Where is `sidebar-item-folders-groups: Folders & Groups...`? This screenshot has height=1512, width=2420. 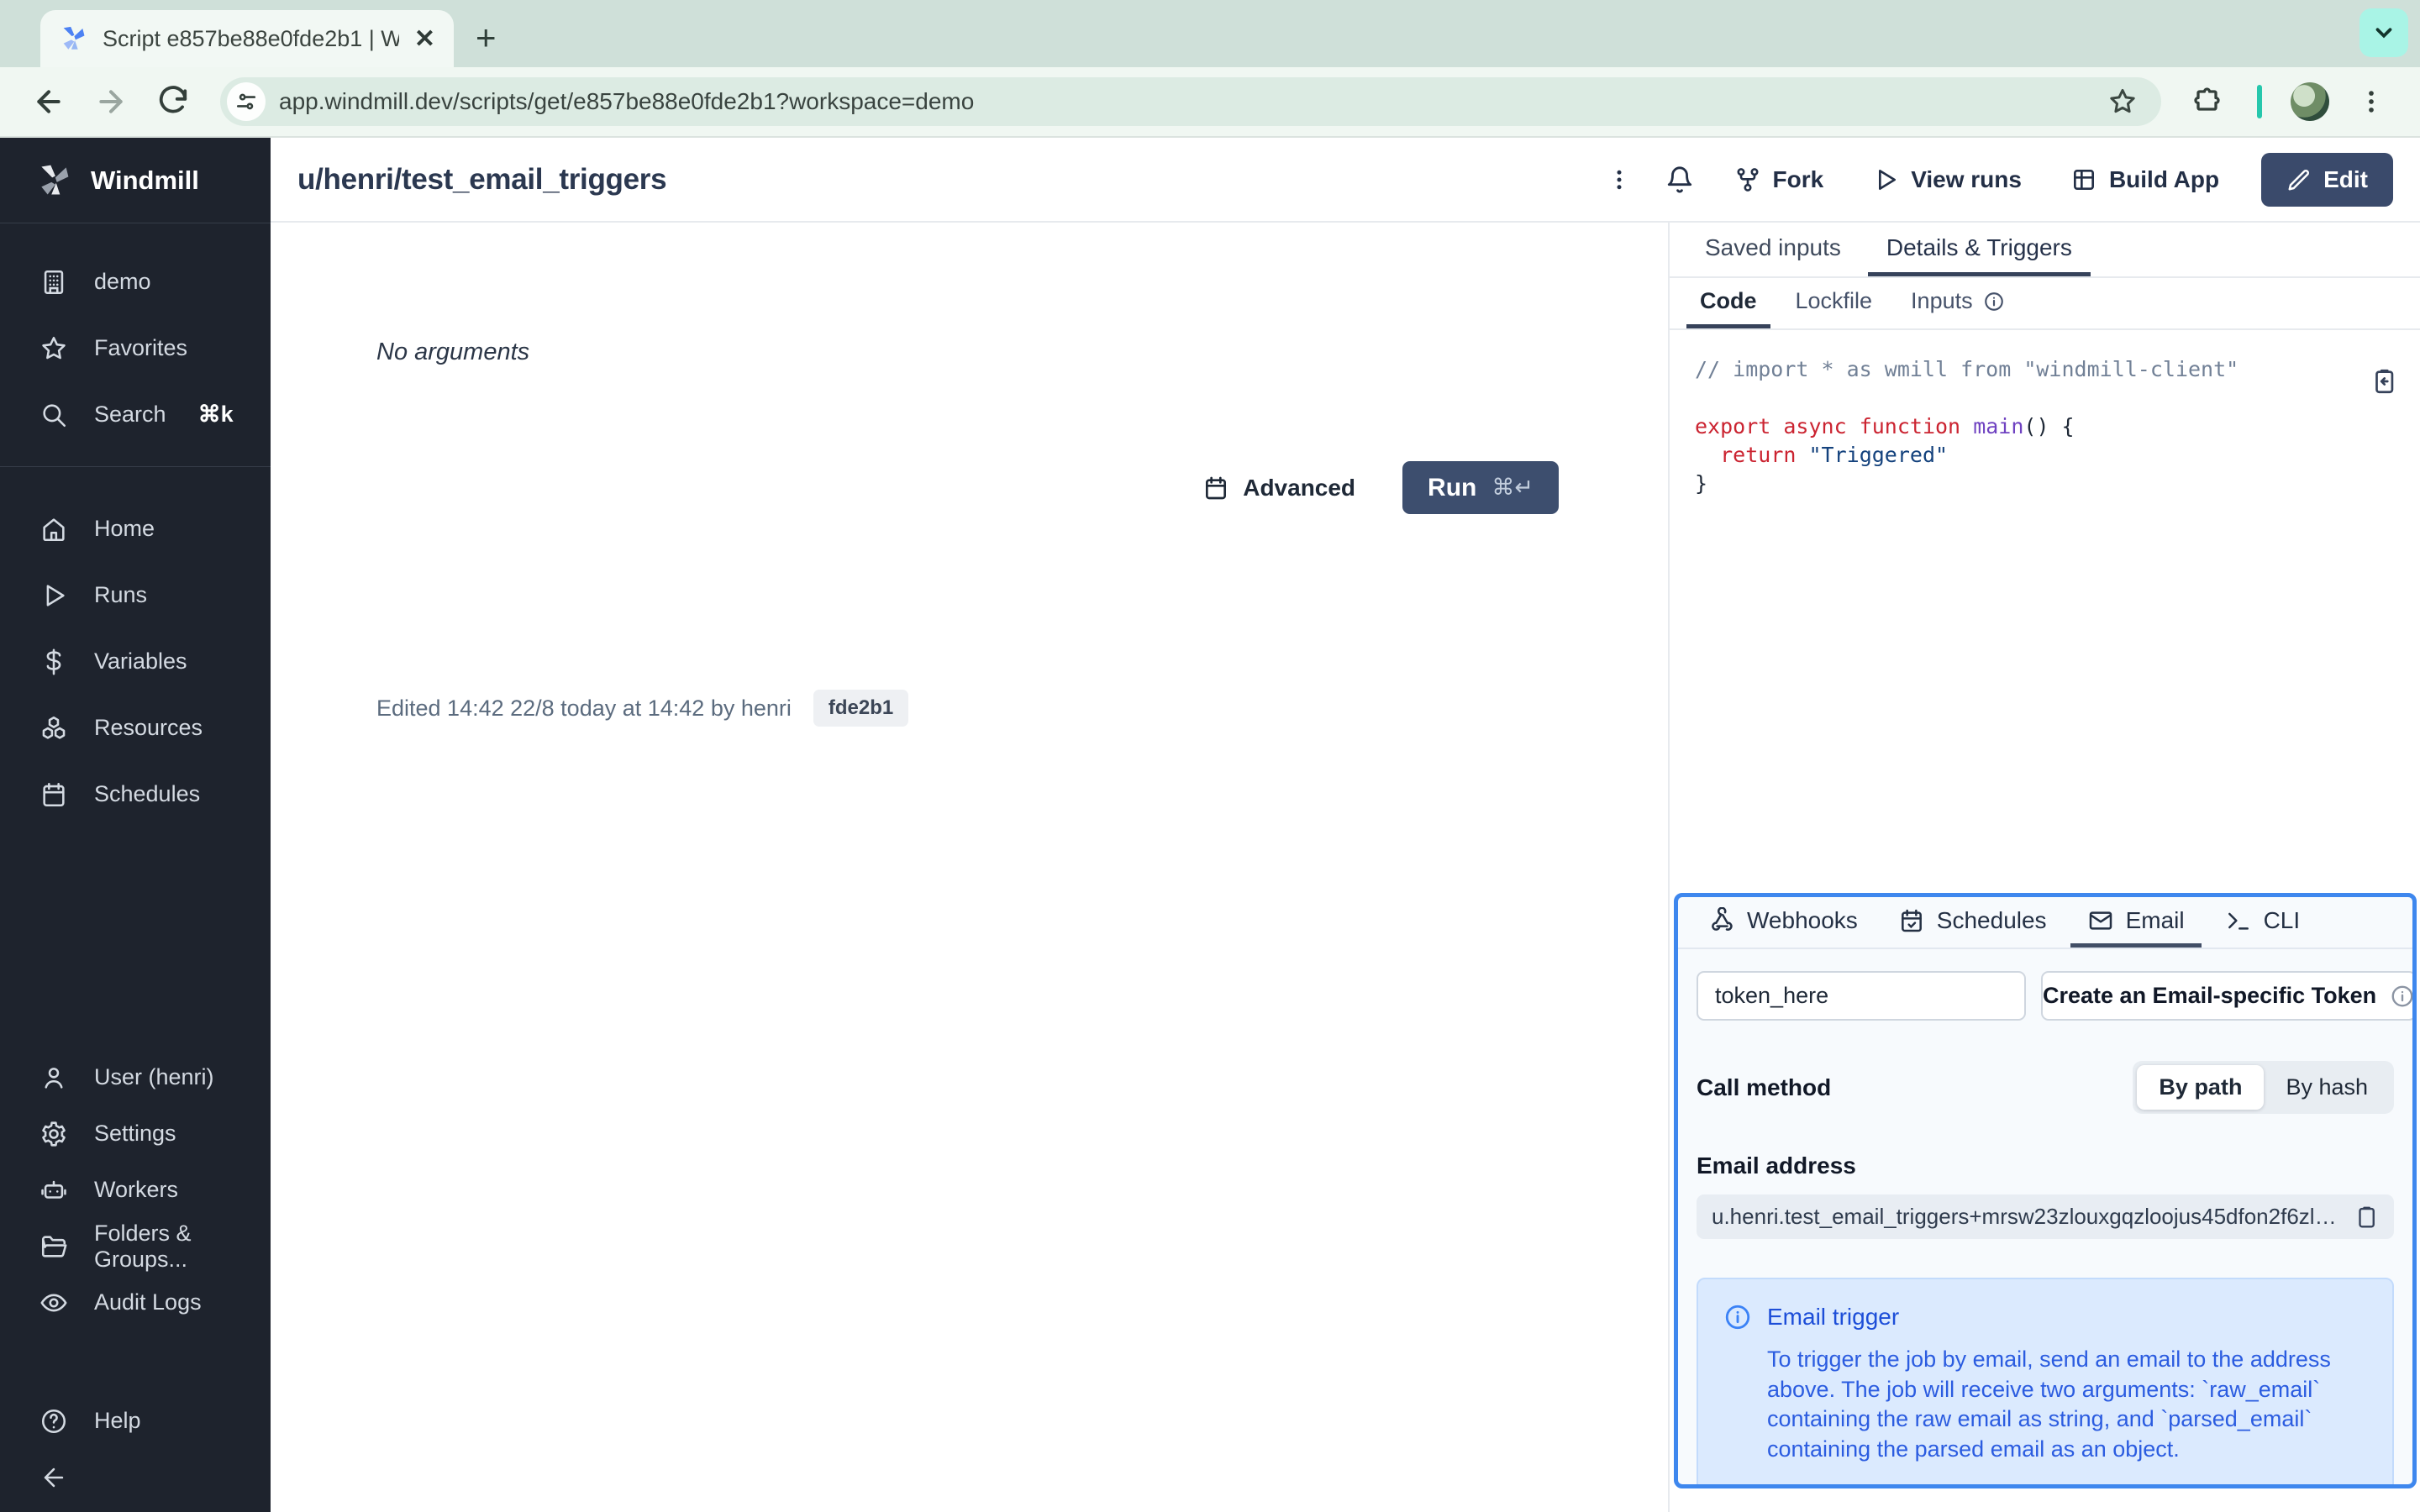
sidebar-item-folders-groups: Folders & Groups... is located at coordinates (135, 1246).